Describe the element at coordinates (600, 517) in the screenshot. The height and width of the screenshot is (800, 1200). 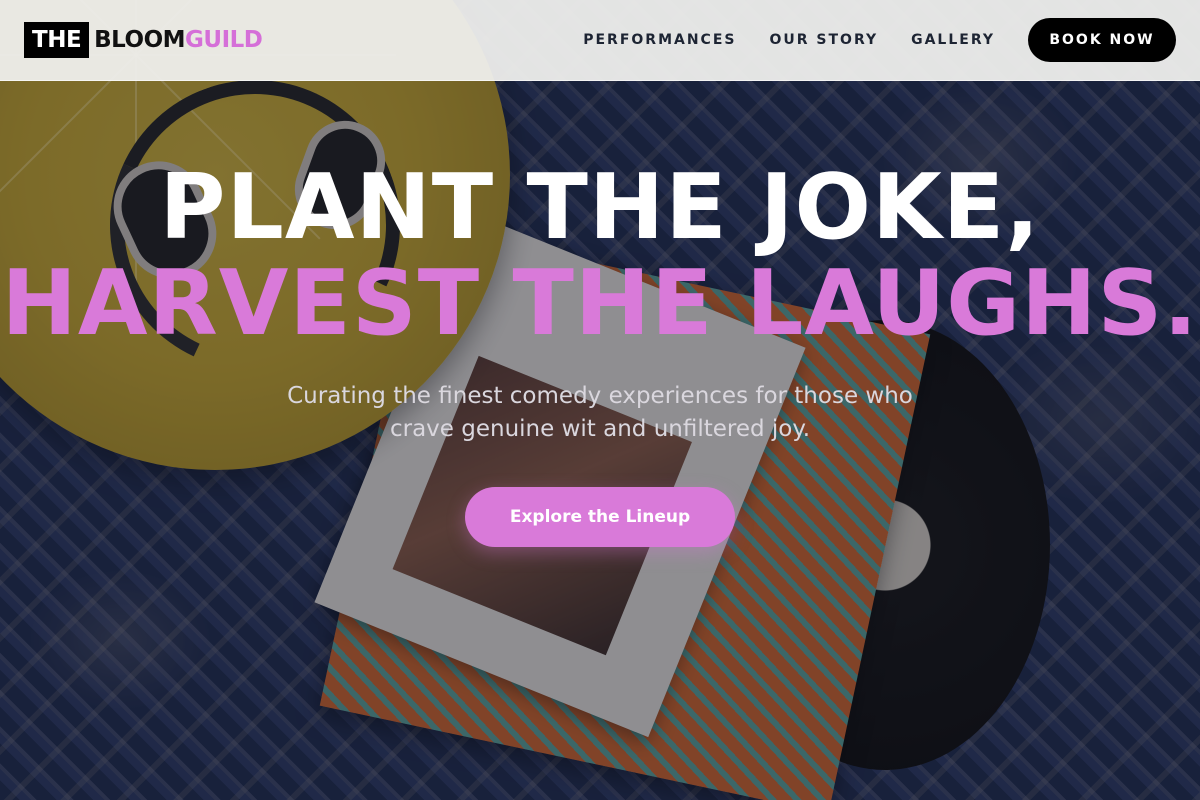
I see `explore-lineup-button: Explore the Lineup` at that location.